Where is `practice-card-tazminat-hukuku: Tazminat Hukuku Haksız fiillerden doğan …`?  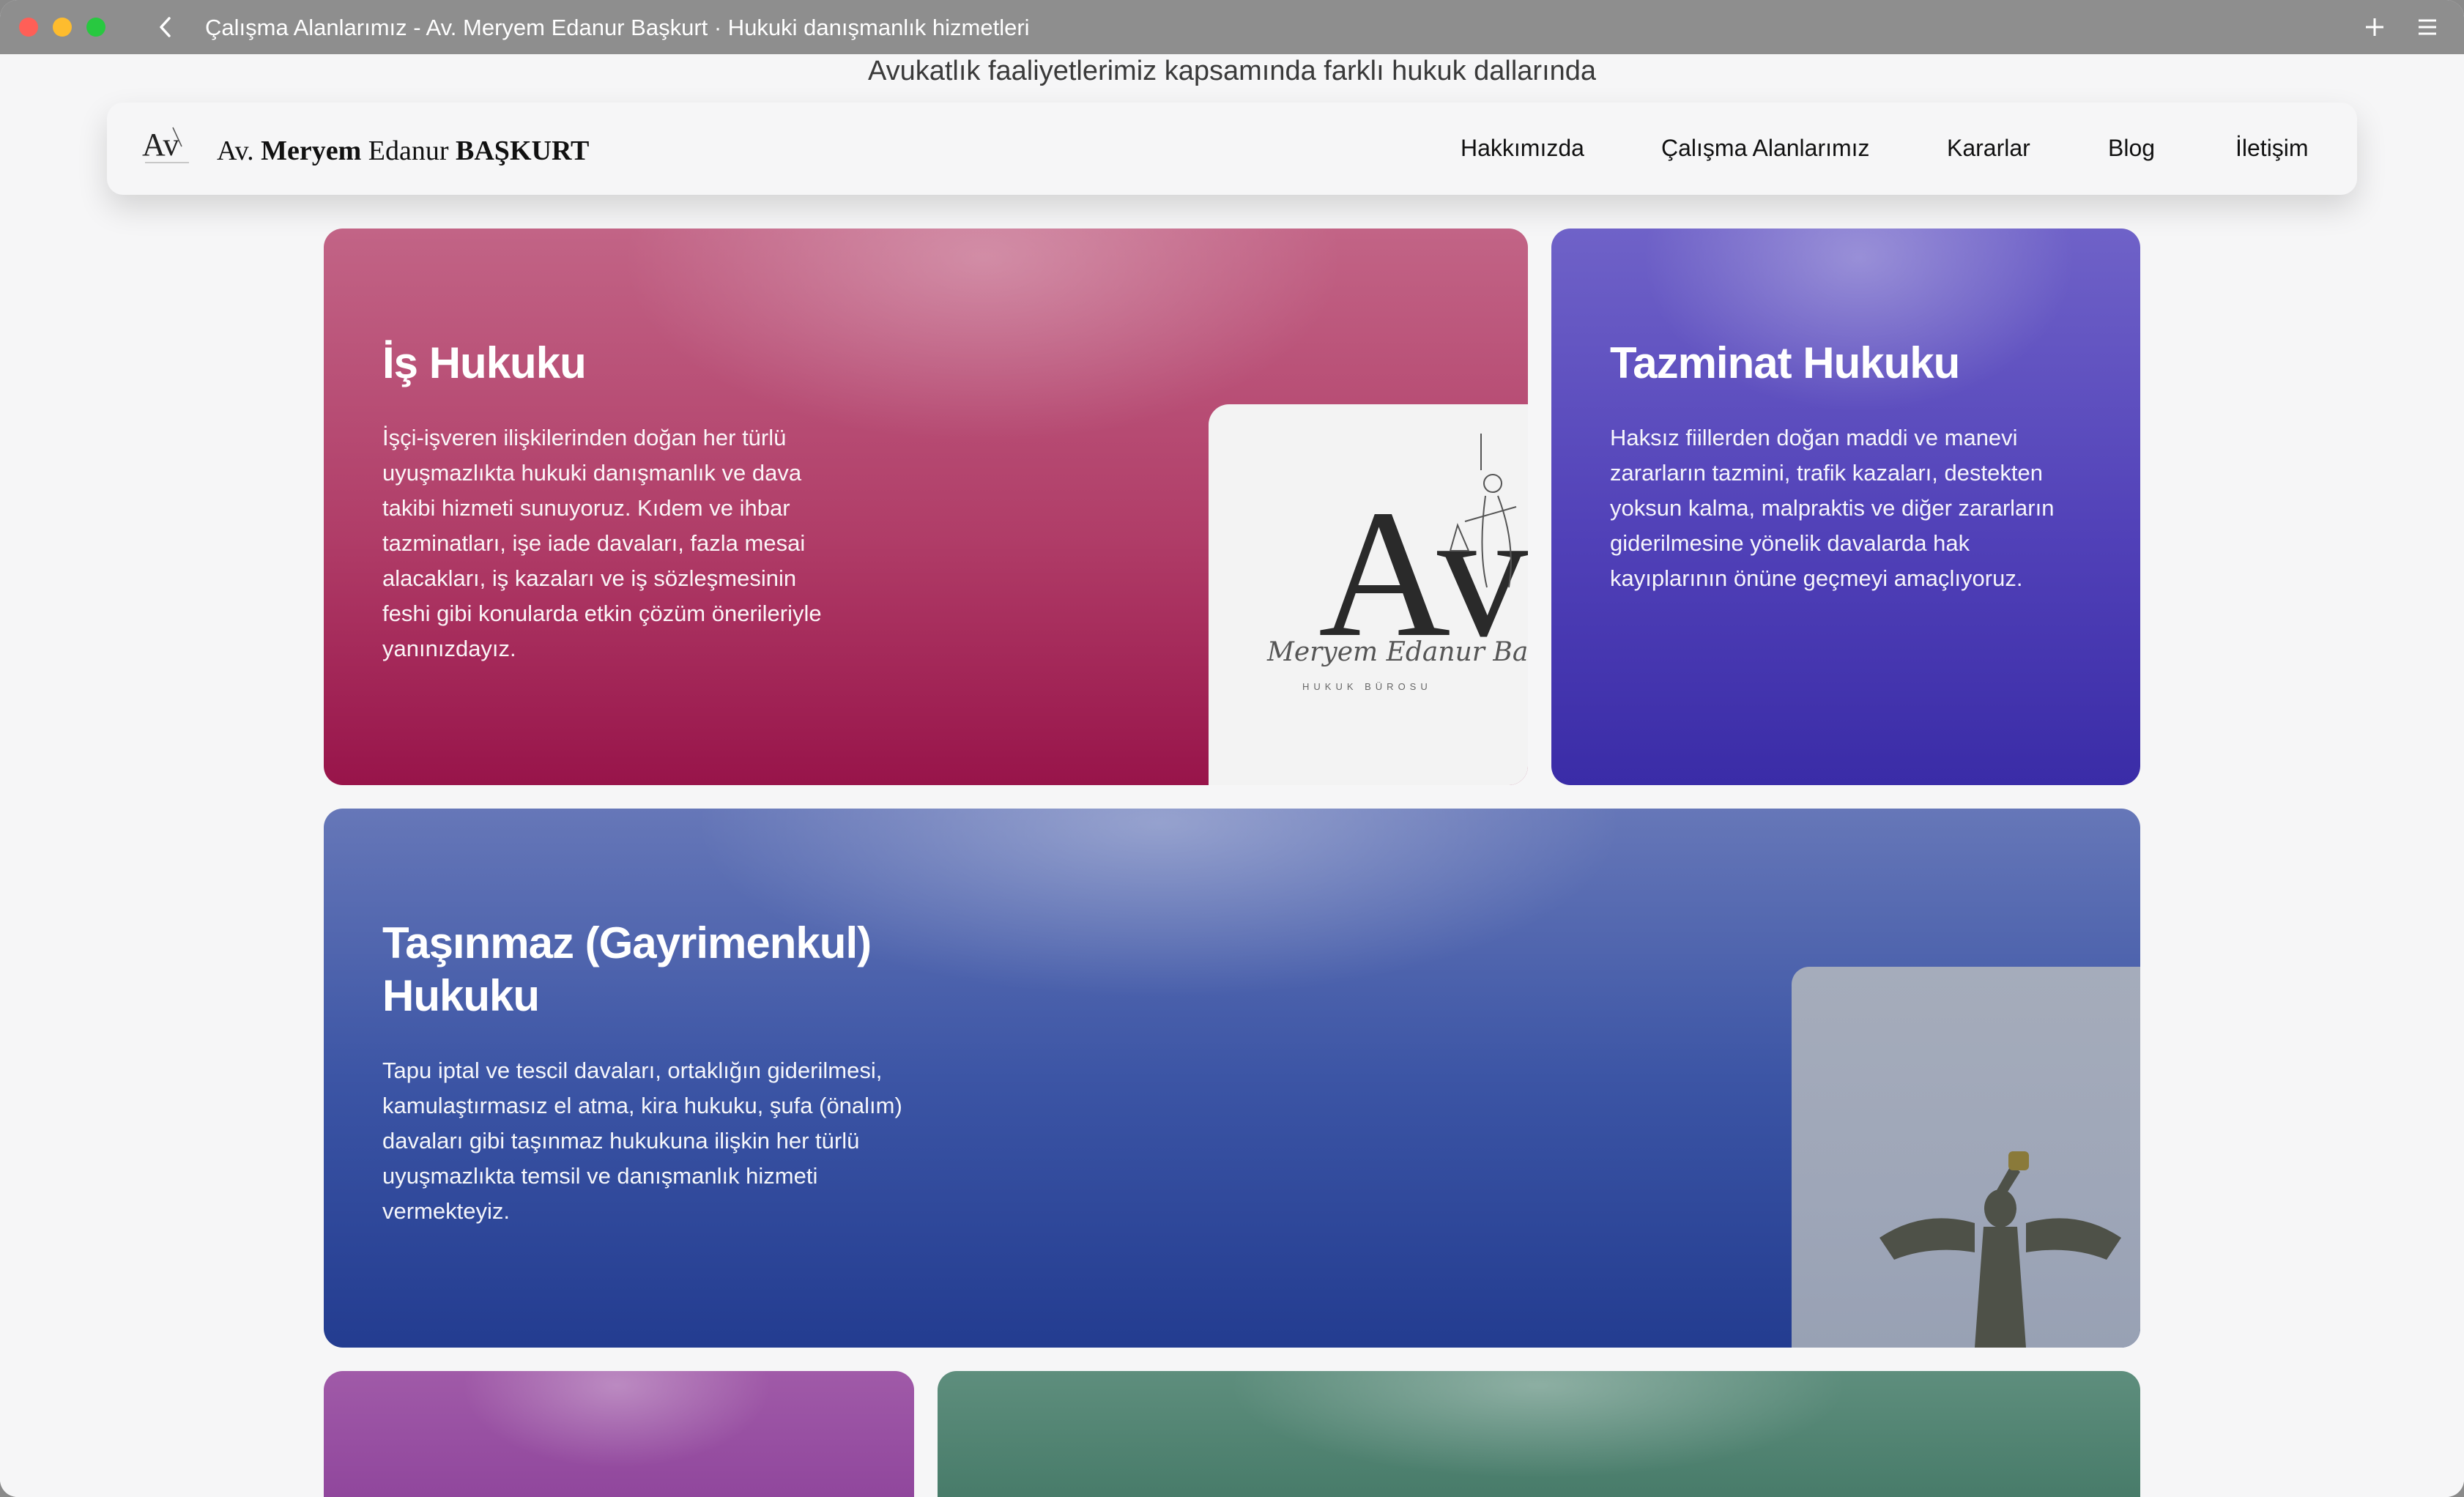
practice-card-tazminat-hukuku: Tazminat Hukuku Haksız fiillerden doğan … is located at coordinates (1845, 507).